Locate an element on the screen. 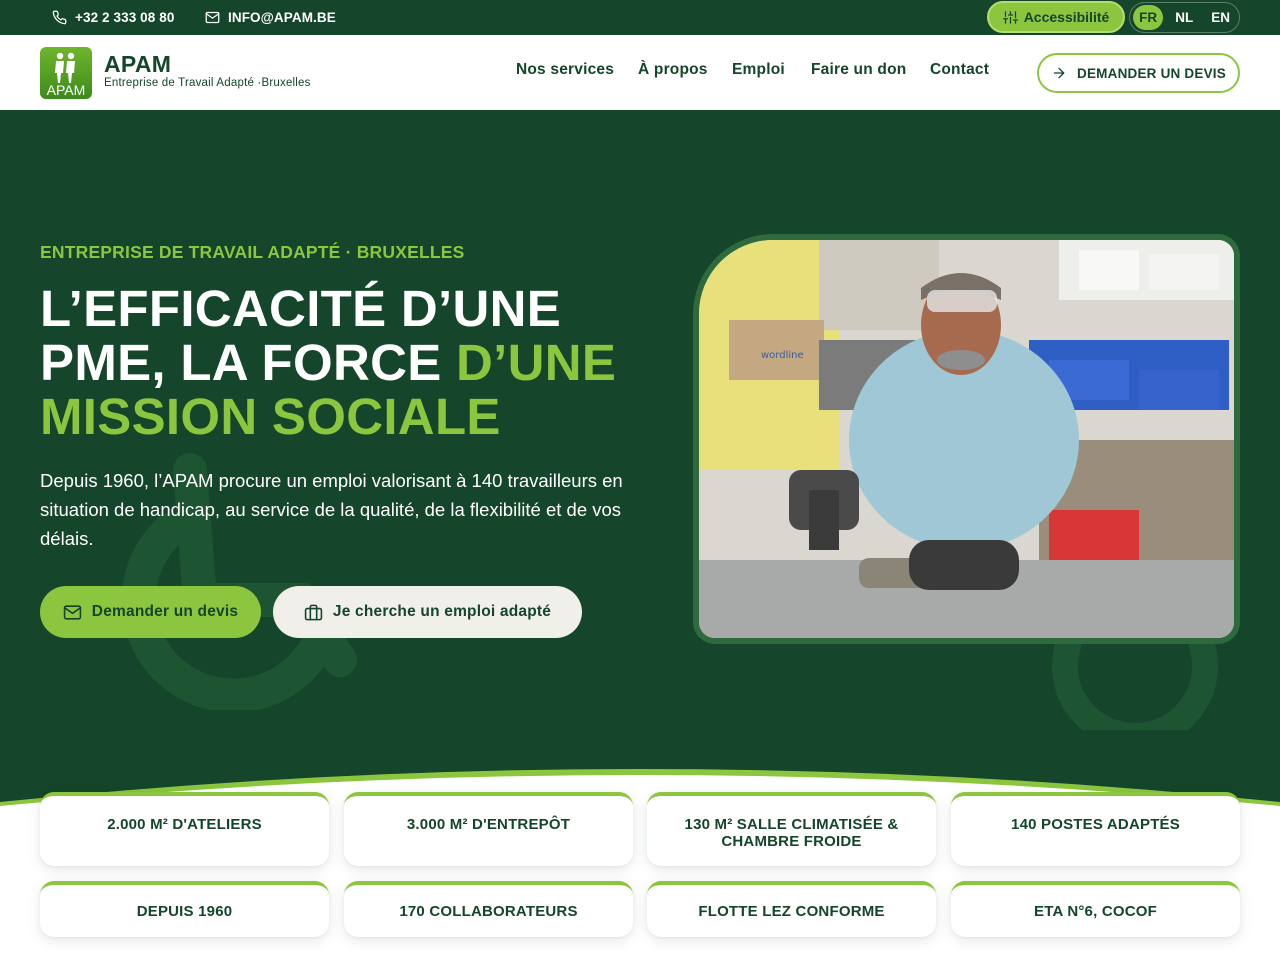  phone-icon is located at coordinates (59, 17).